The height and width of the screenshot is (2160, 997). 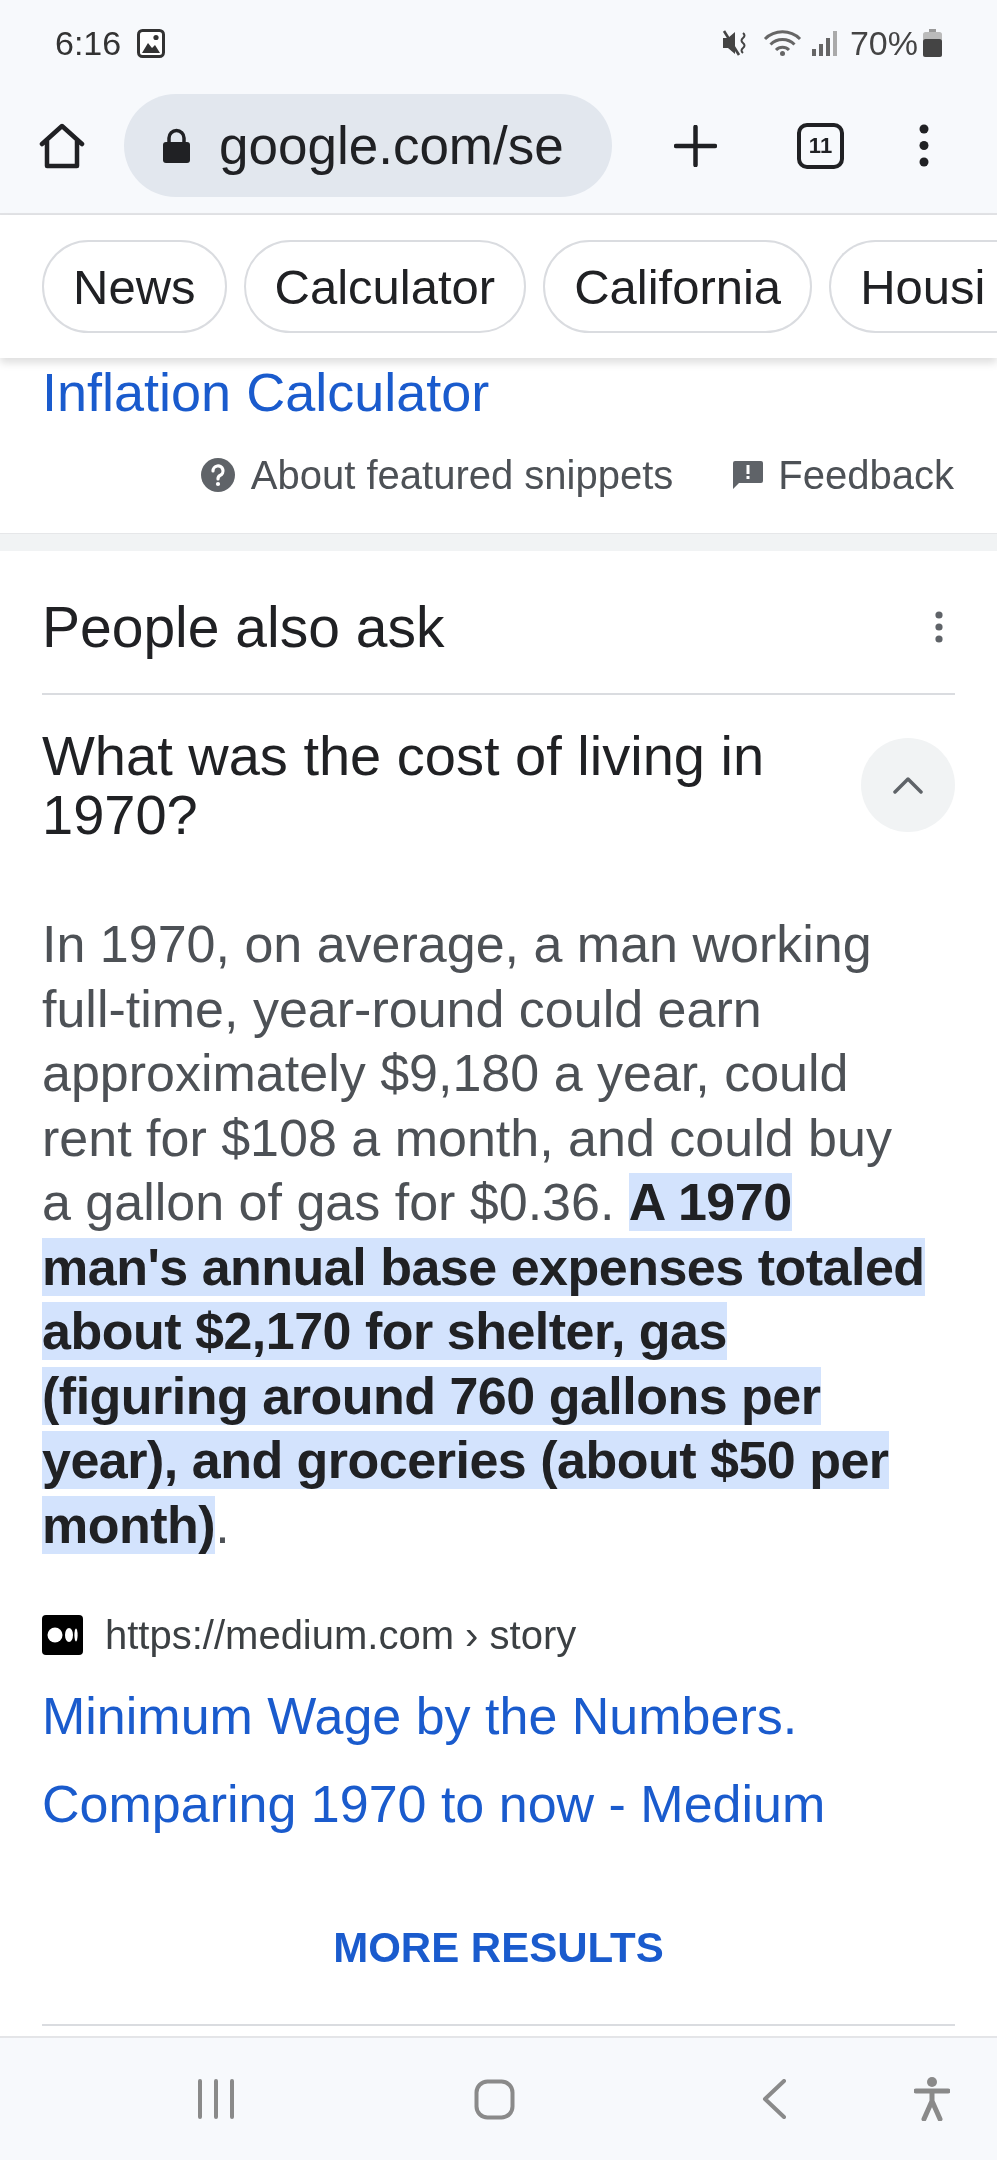 I want to click on chevron-up-icon, so click(x=908, y=785).